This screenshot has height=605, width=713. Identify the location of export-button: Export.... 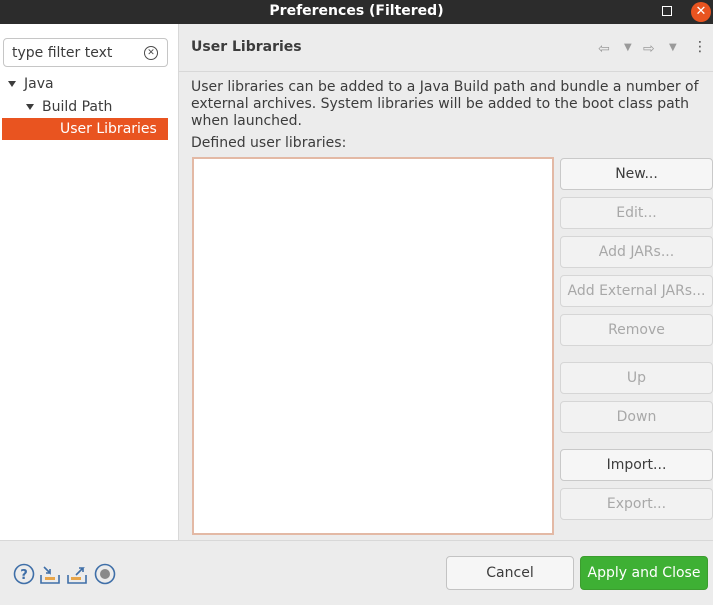
(636, 504).